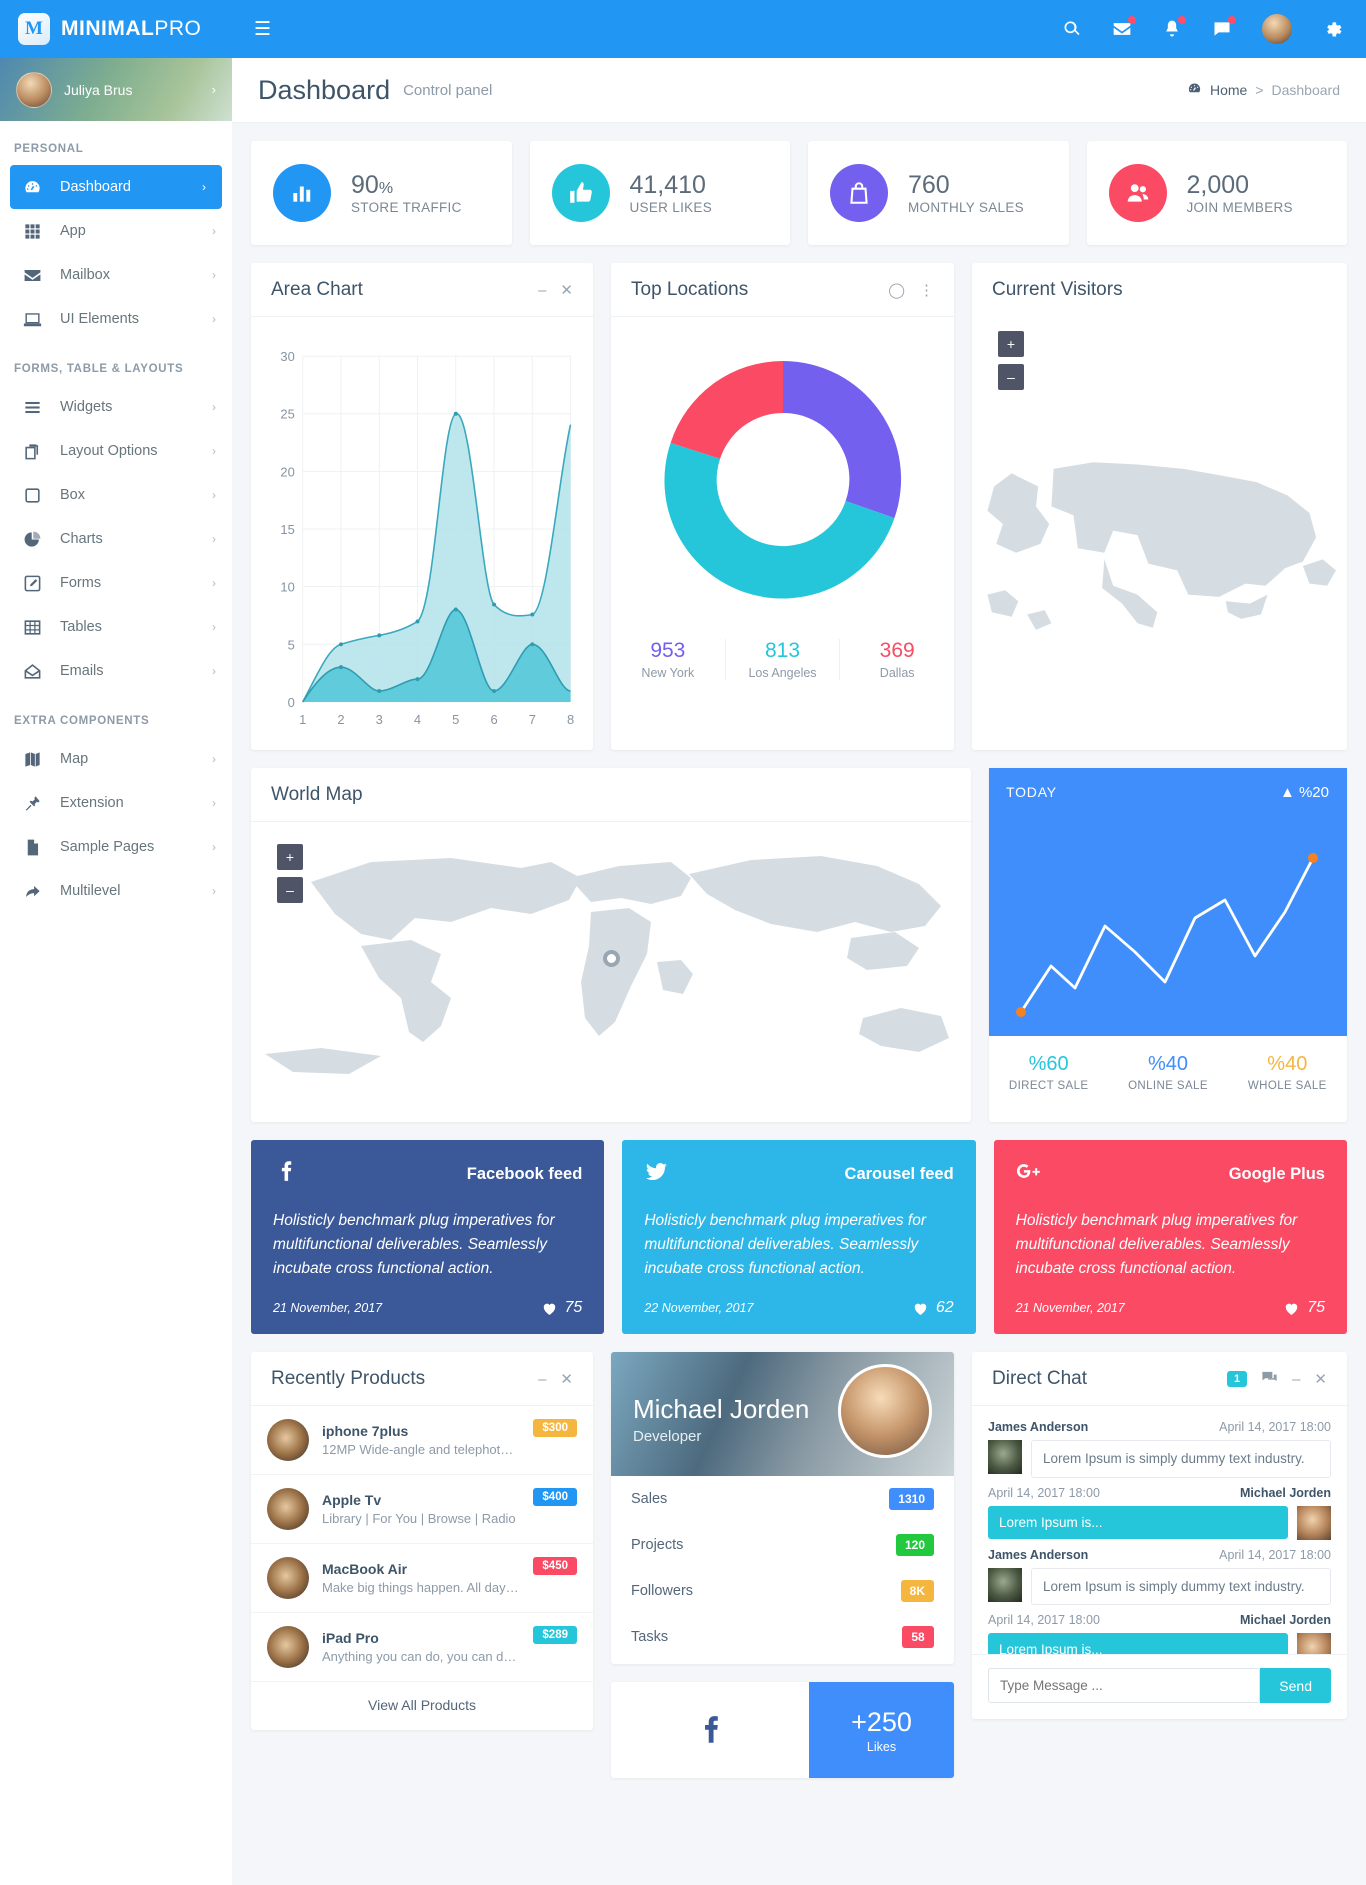 The image size is (1366, 1885). What do you see at coordinates (1269, 1379) in the screenshot?
I see `chat-icon` at bounding box center [1269, 1379].